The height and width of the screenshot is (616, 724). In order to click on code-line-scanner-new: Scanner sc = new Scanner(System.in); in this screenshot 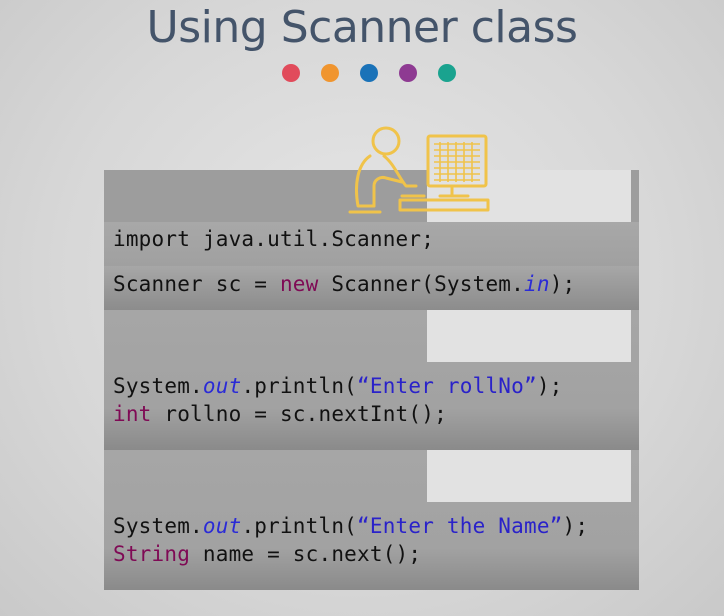, I will do `click(344, 284)`.